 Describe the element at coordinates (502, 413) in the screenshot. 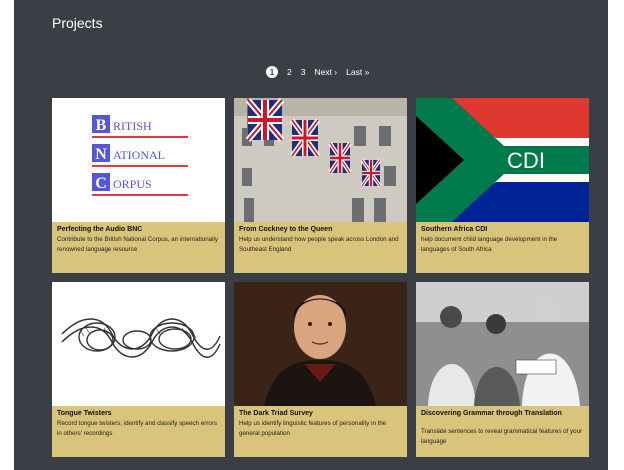

I see `card-title: Discovering Grammar through Translation` at that location.